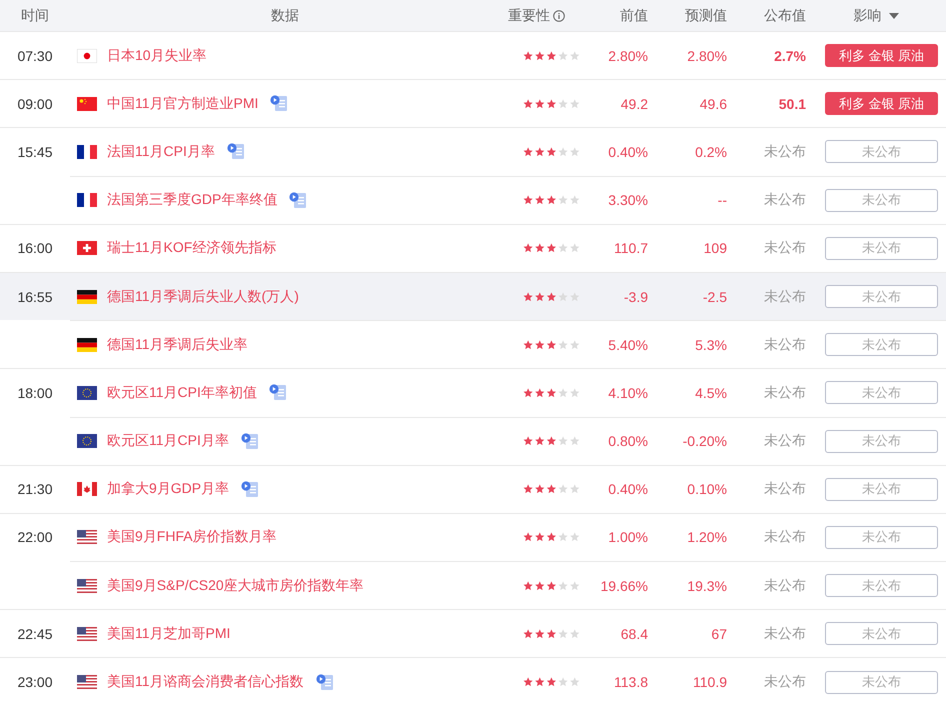 Image resolution: width=946 pixels, height=706 pixels. I want to click on event-time: 18:00, so click(35, 392).